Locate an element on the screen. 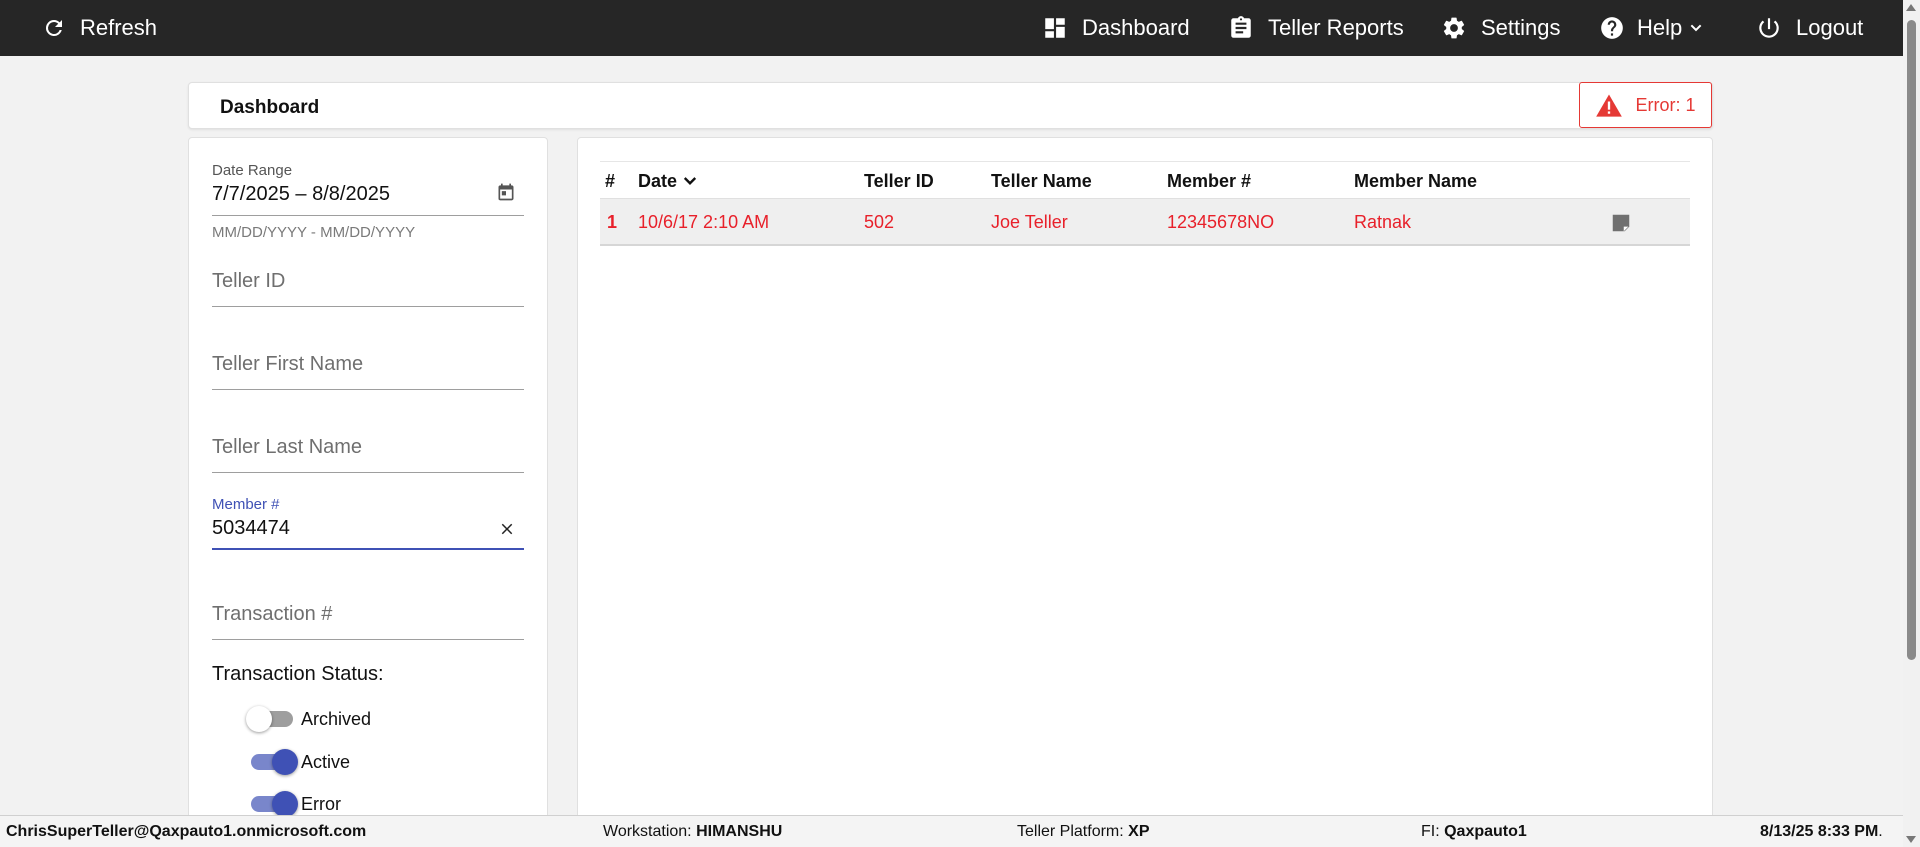 The width and height of the screenshot is (1920, 847). date-range-label: Date Range is located at coordinates (252, 170).